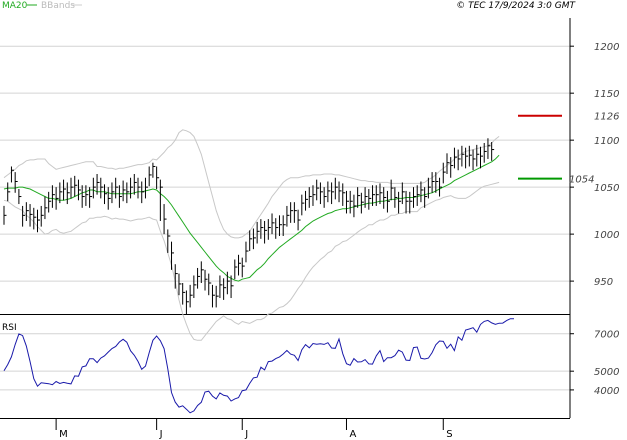 Image resolution: width=627 pixels, height=440 pixels. Describe the element at coordinates (606, 188) in the screenshot. I see `price-tick-label: 1050` at that location.